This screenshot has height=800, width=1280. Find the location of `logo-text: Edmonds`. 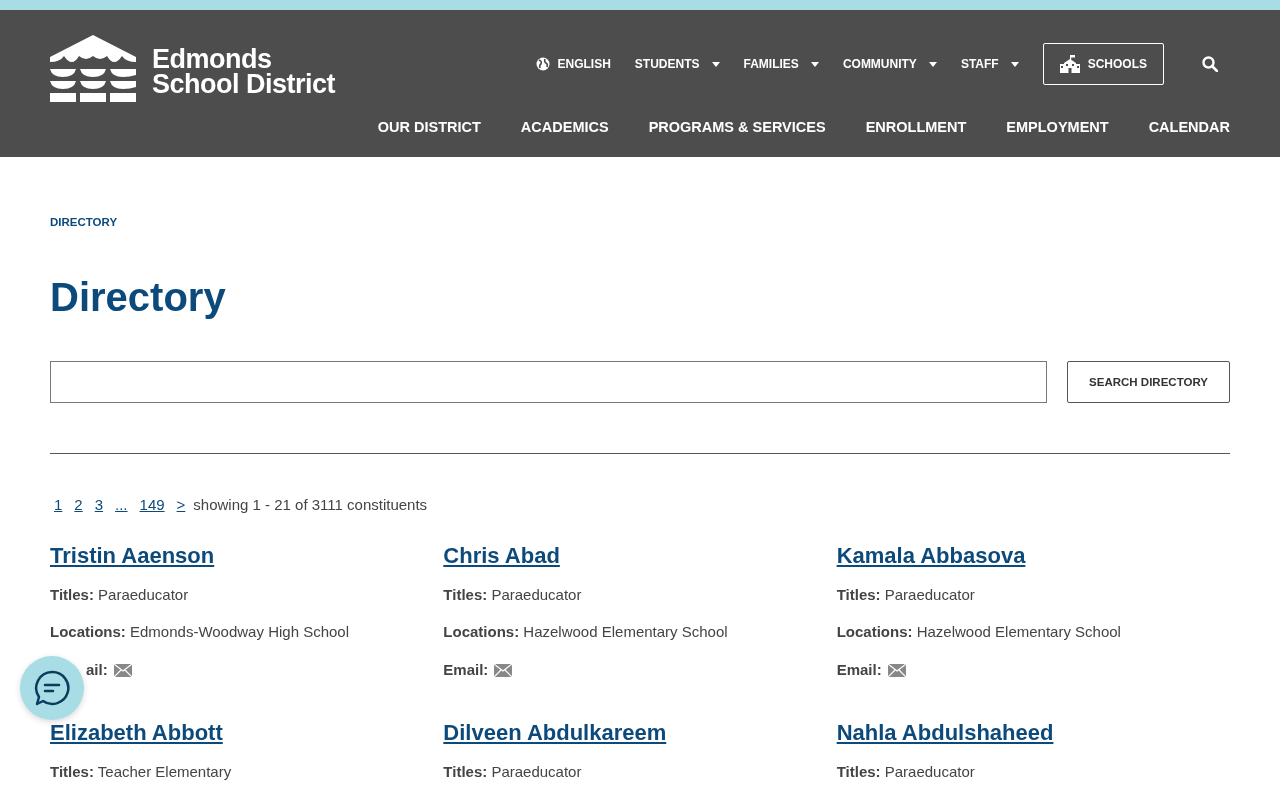

logo-text: Edmonds is located at coordinates (244, 59).